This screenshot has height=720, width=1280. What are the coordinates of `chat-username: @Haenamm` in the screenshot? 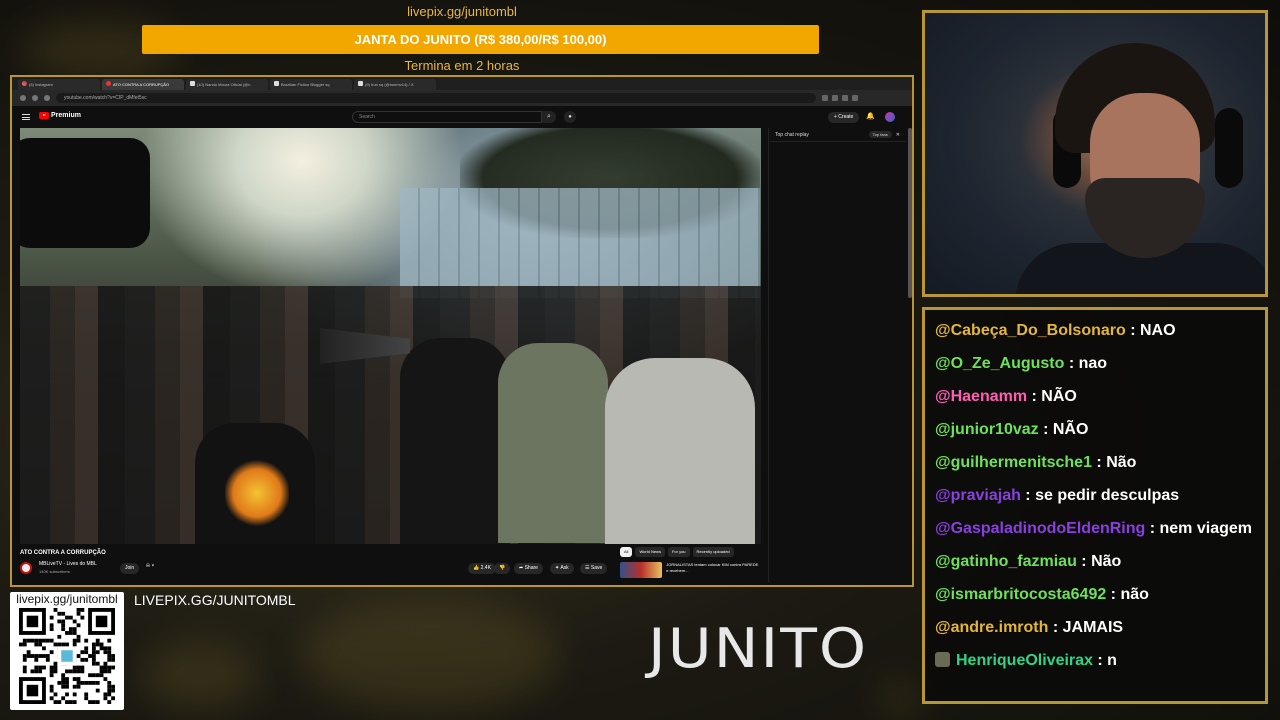 It's located at (981, 396).